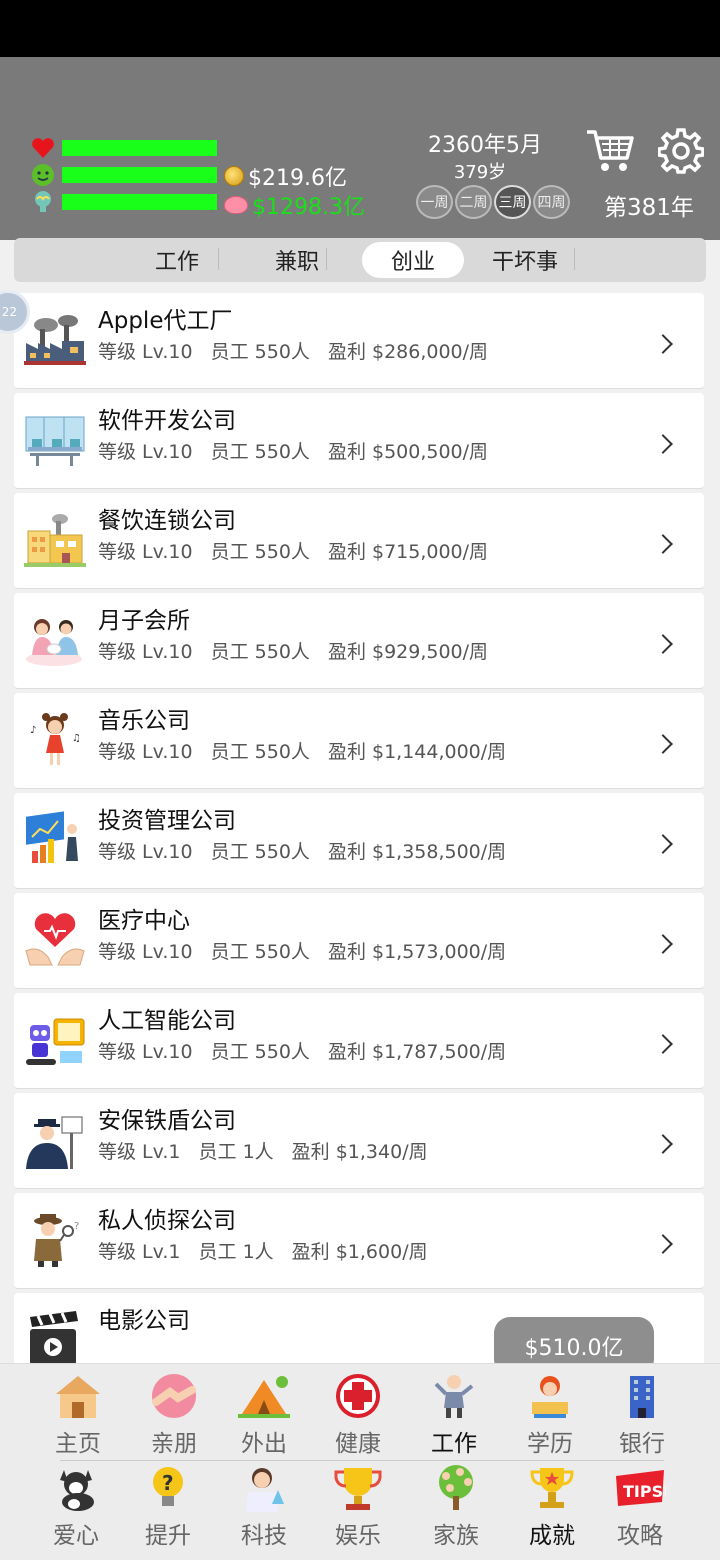 This screenshot has width=720, height=1560. I want to click on nav-item-charity: 爱心, so click(76, 1507).